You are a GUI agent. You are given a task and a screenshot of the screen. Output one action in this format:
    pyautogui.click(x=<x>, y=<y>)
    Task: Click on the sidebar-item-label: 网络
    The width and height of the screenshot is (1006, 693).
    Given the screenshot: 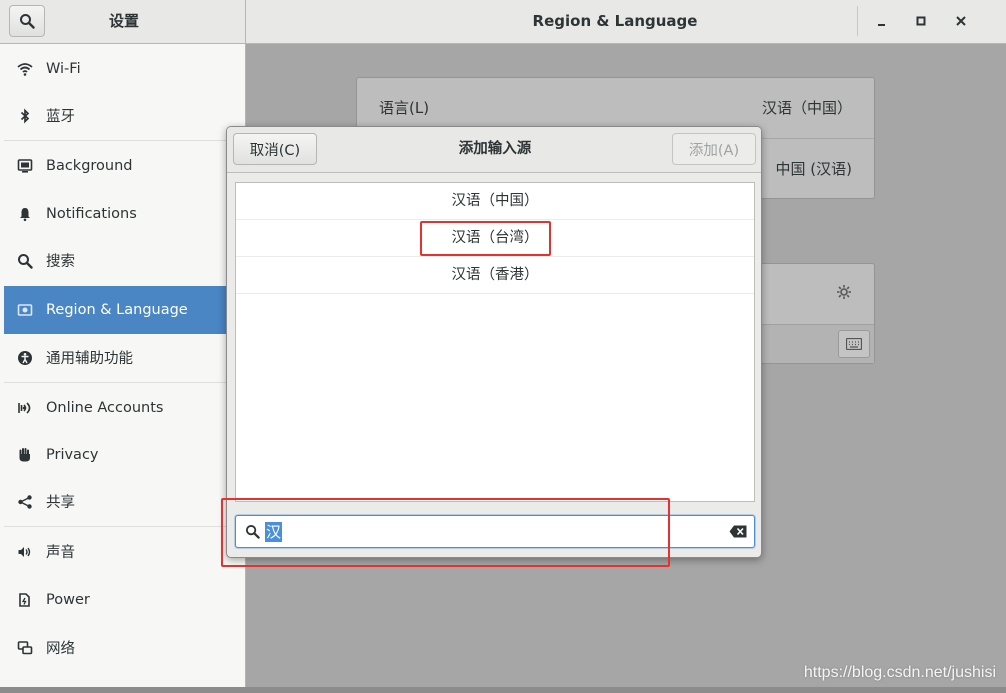 What is the action you would take?
    pyautogui.click(x=60, y=649)
    